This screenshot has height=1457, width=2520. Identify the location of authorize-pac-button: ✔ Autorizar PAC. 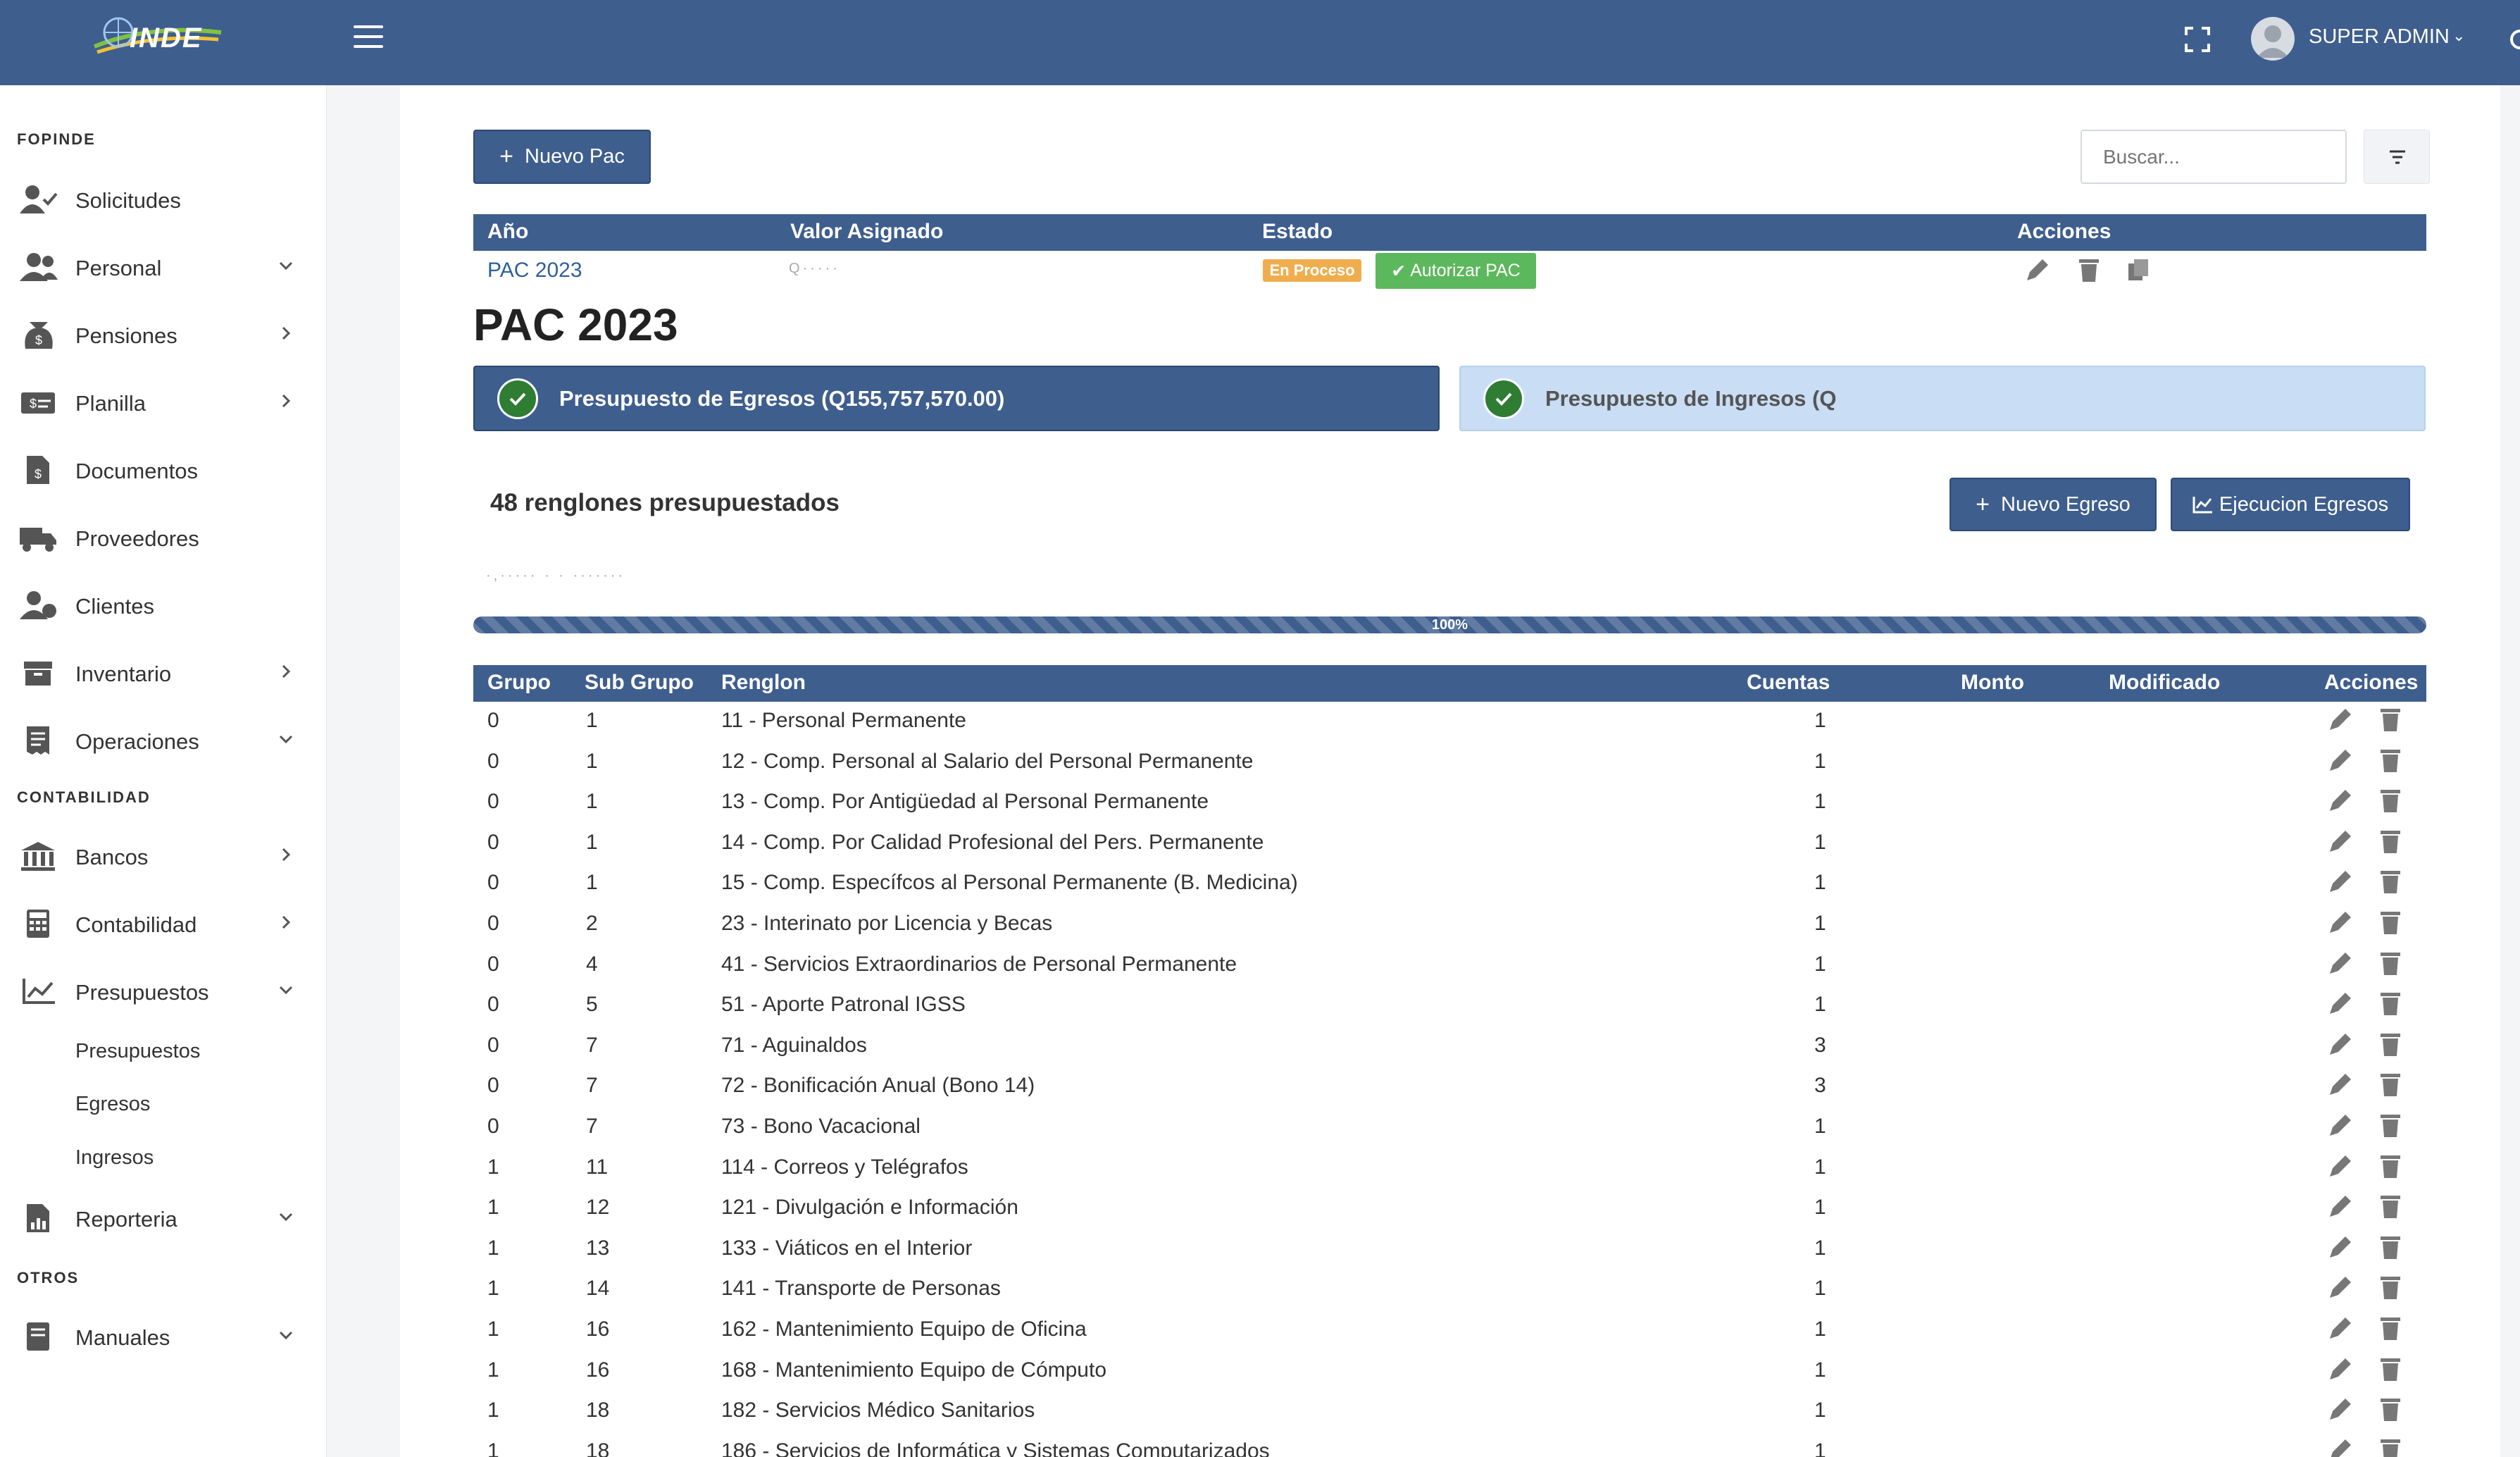
(1456, 271).